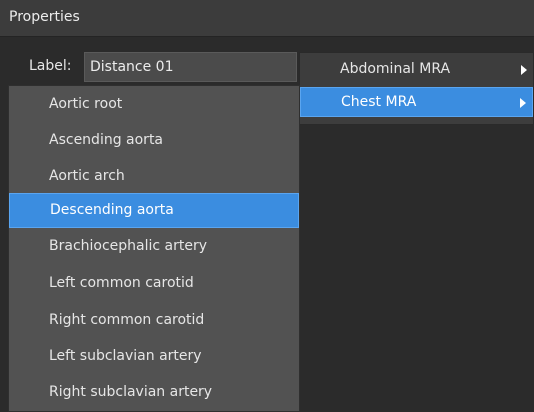 The width and height of the screenshot is (534, 412). What do you see at coordinates (127, 320) in the screenshot?
I see `list-item-label: Right common carotid` at bounding box center [127, 320].